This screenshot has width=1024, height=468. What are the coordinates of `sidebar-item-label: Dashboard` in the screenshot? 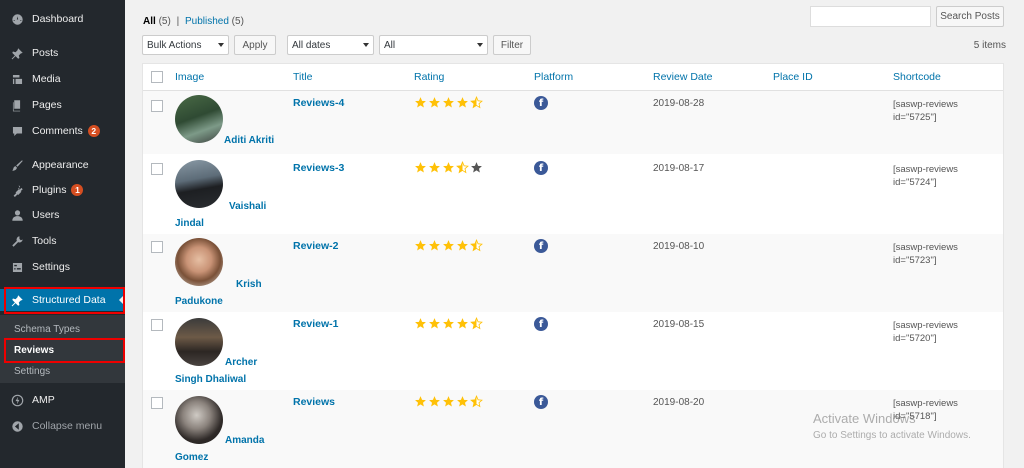 It's located at (58, 19).